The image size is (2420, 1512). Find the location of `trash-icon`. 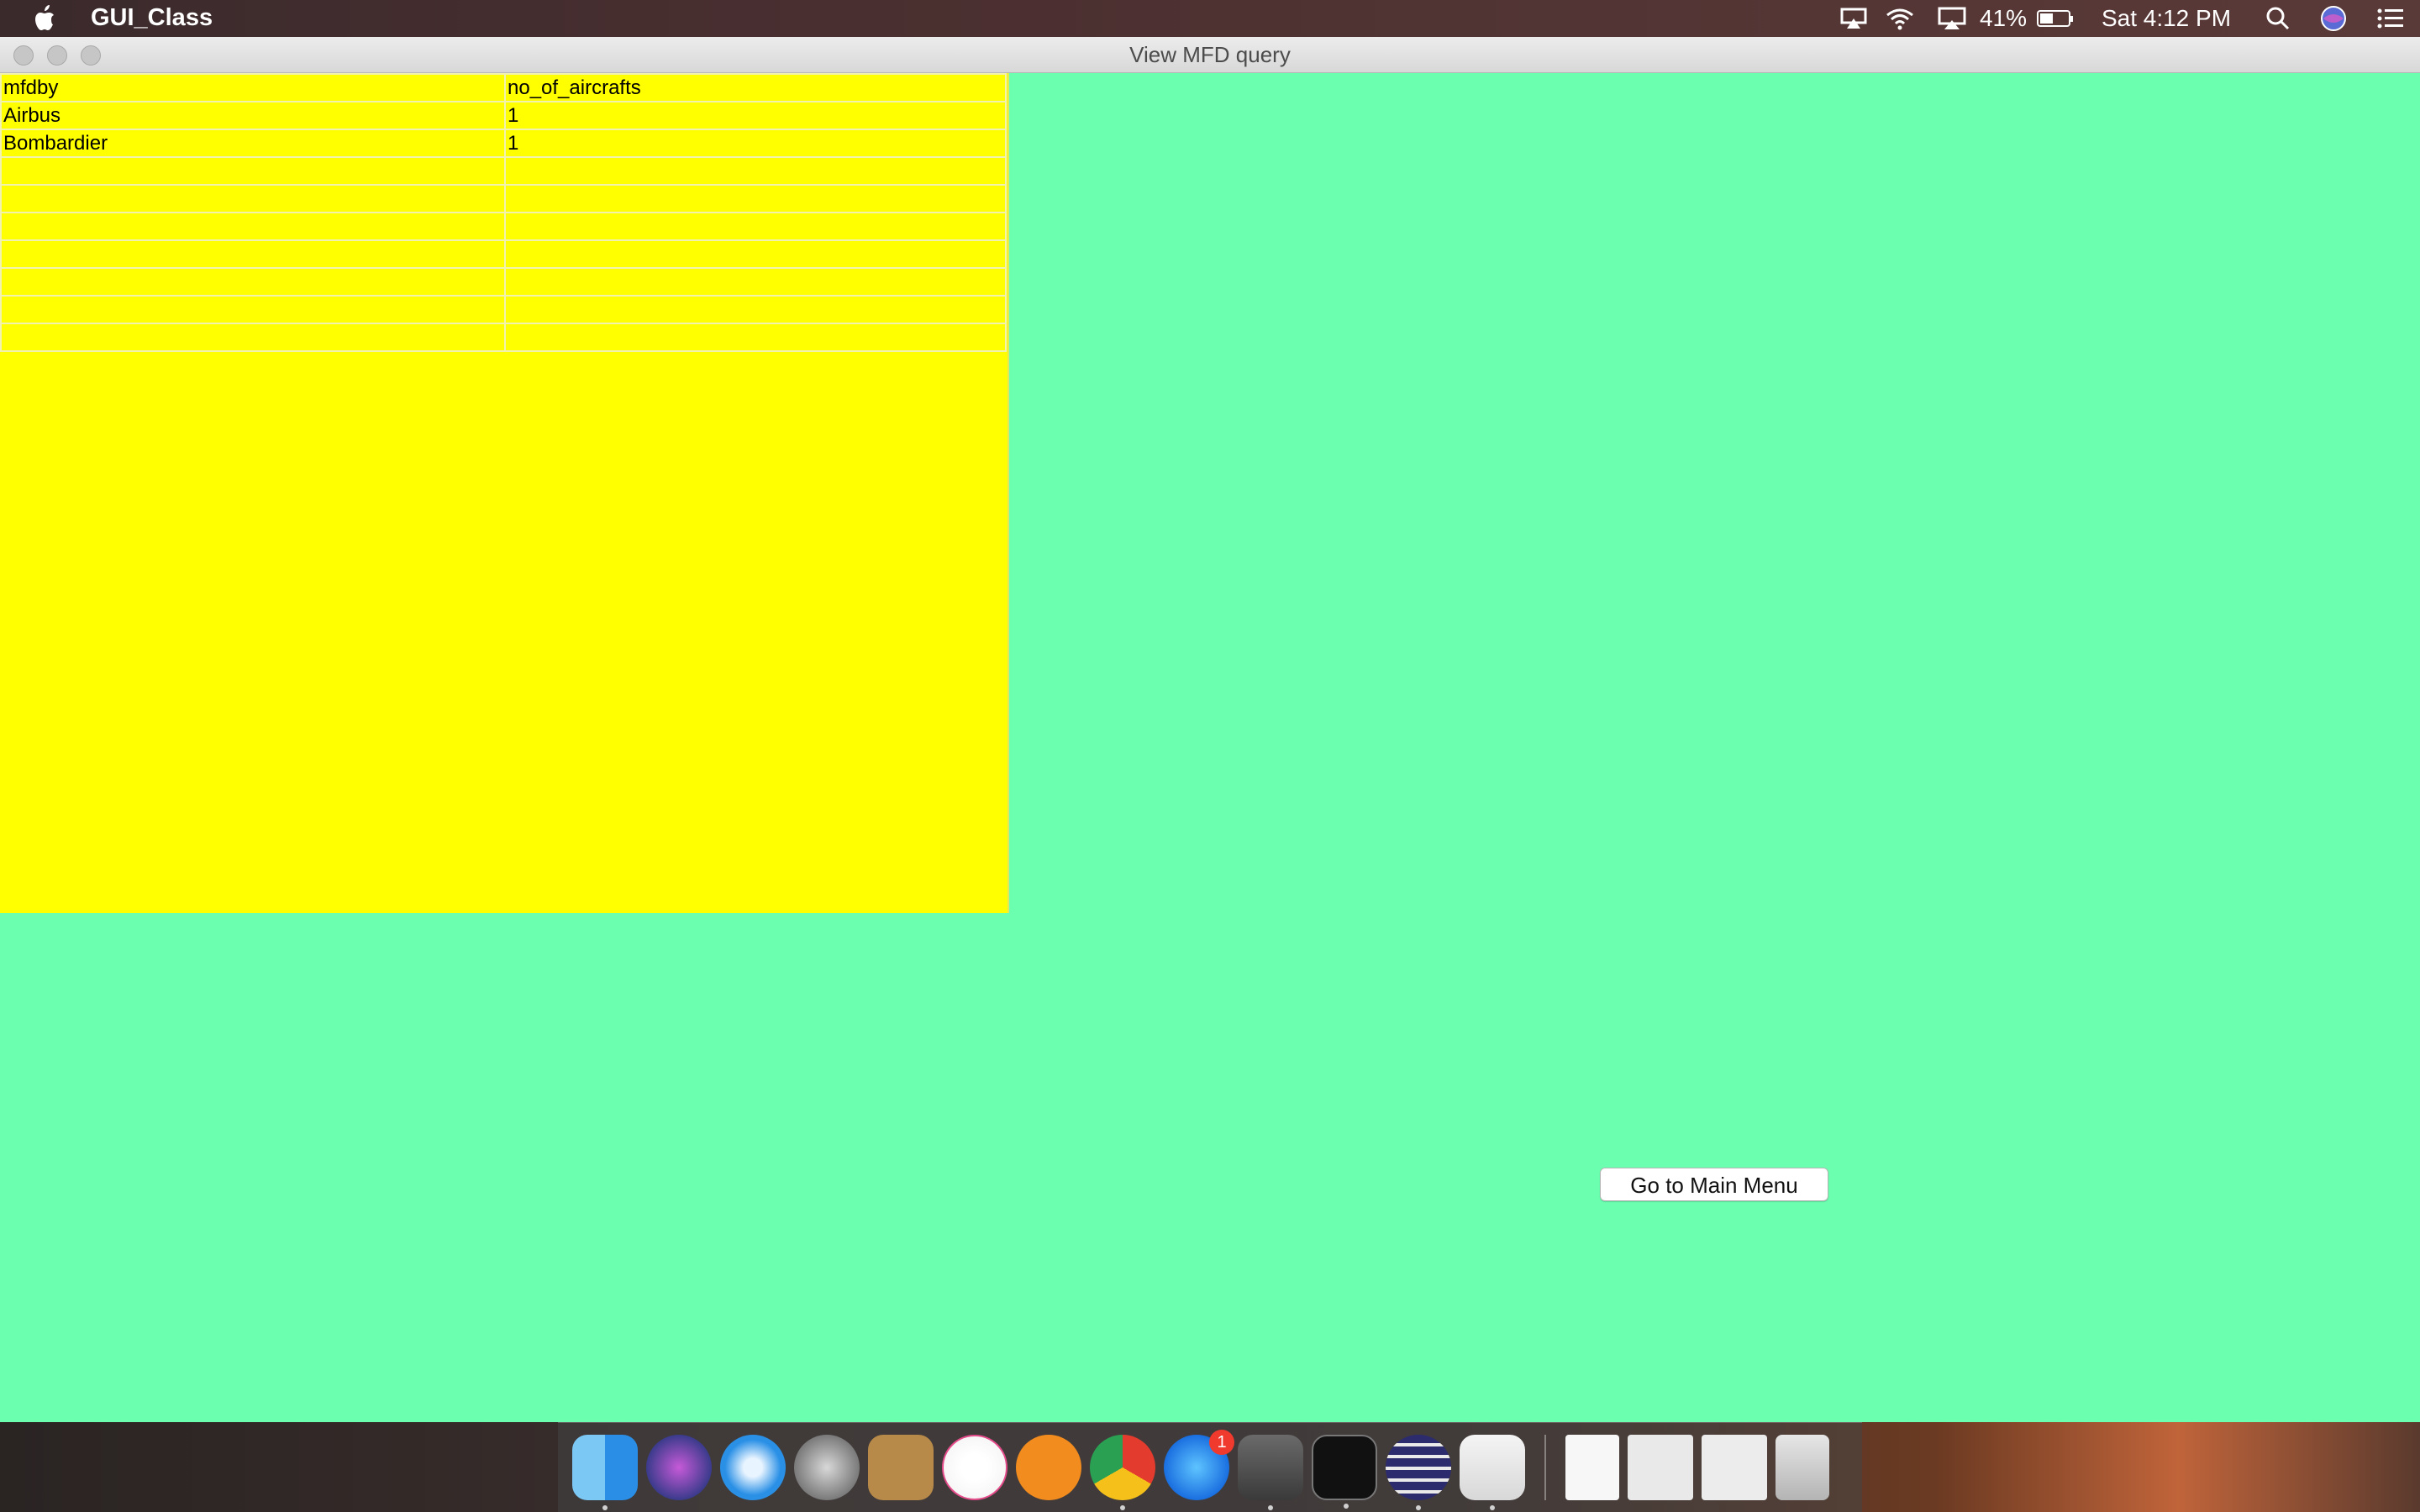

trash-icon is located at coordinates (1802, 1467).